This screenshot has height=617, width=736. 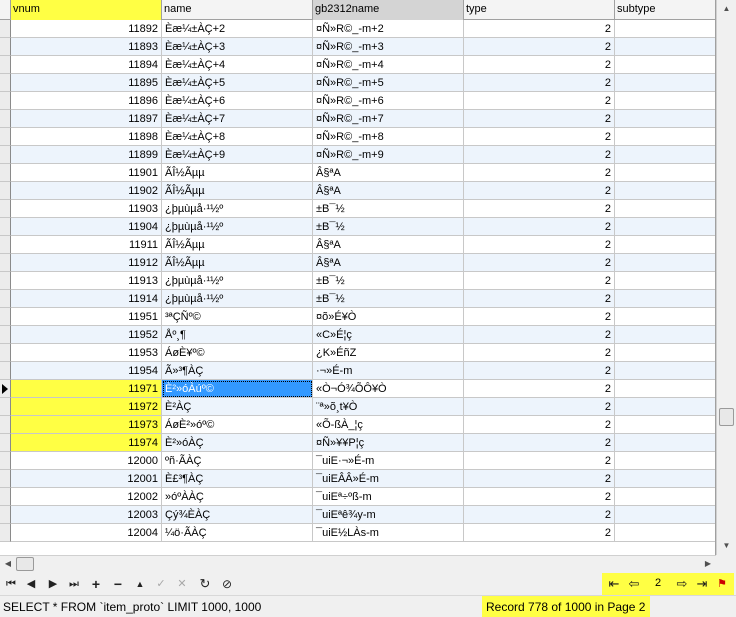 What do you see at coordinates (86, 119) in the screenshot?
I see `cell-vnum: 11897` at bounding box center [86, 119].